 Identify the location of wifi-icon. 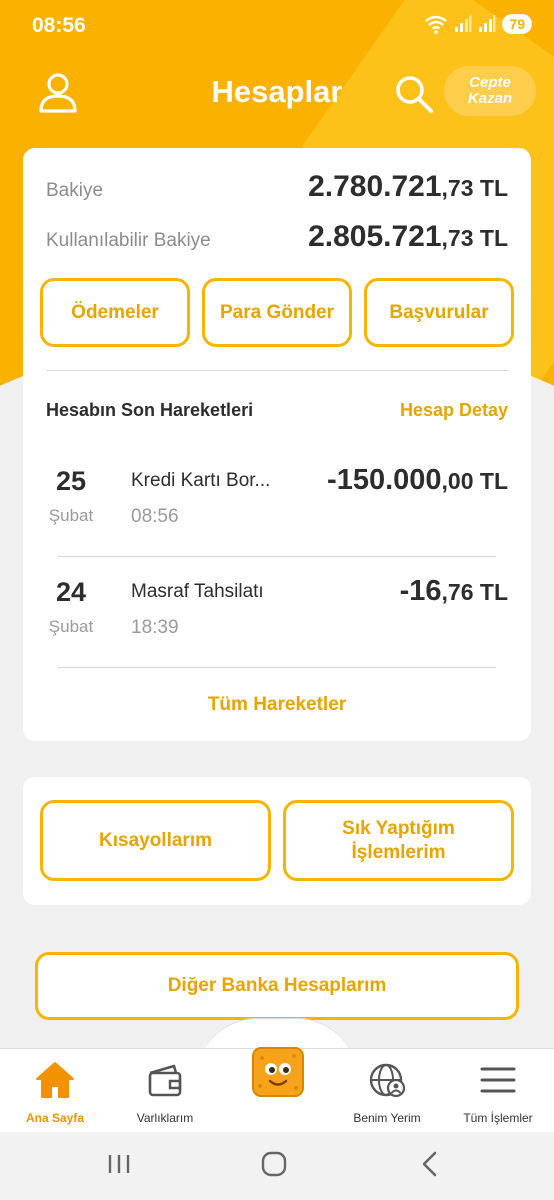
(436, 24).